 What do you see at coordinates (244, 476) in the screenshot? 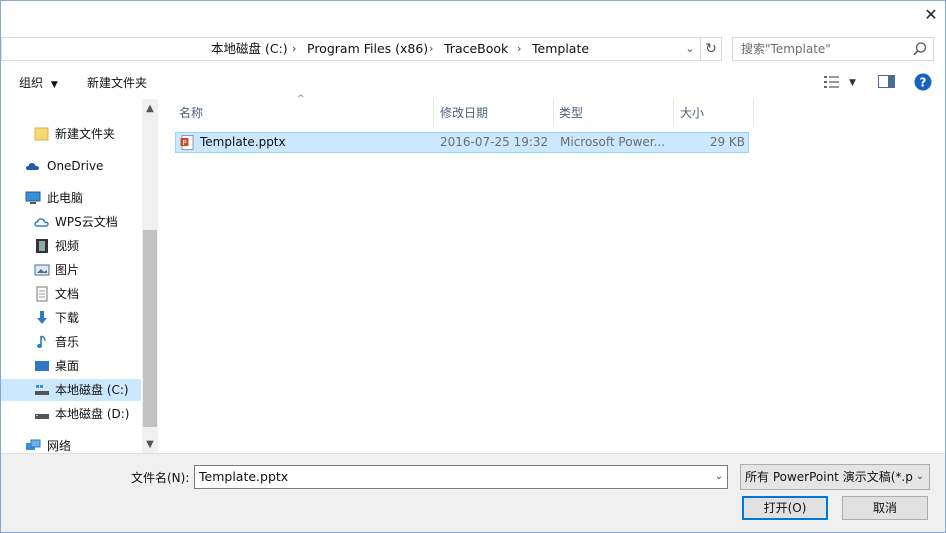
I see `filename-value: Template.pptx` at bounding box center [244, 476].